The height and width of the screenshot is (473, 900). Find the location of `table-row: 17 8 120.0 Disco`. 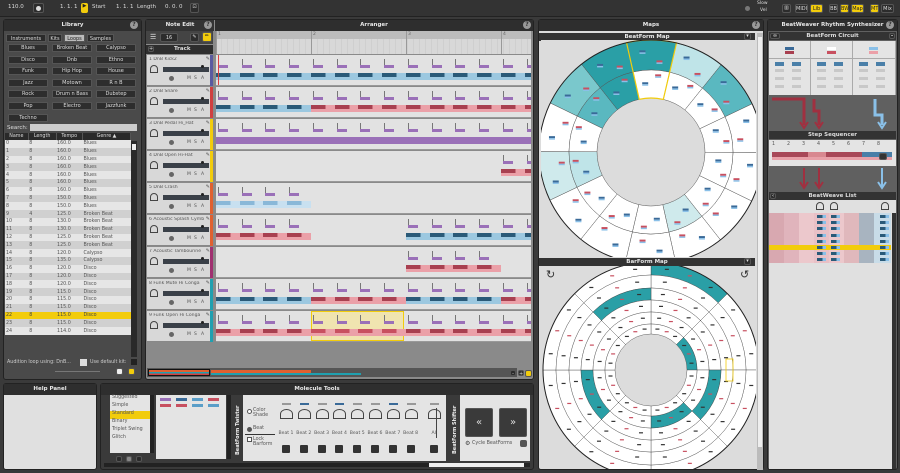

table-row: 17 8 120.0 Disco is located at coordinates (68, 276).